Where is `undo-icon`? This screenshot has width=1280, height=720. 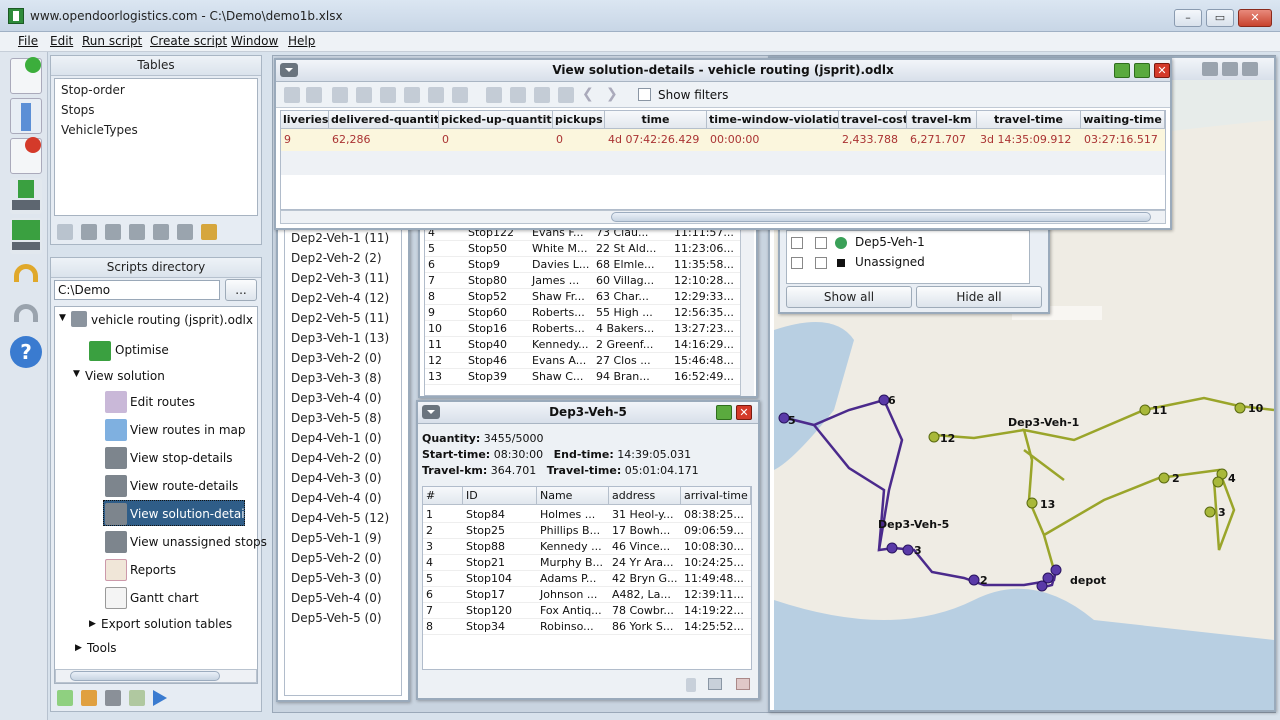
undo-icon is located at coordinates (26, 276).